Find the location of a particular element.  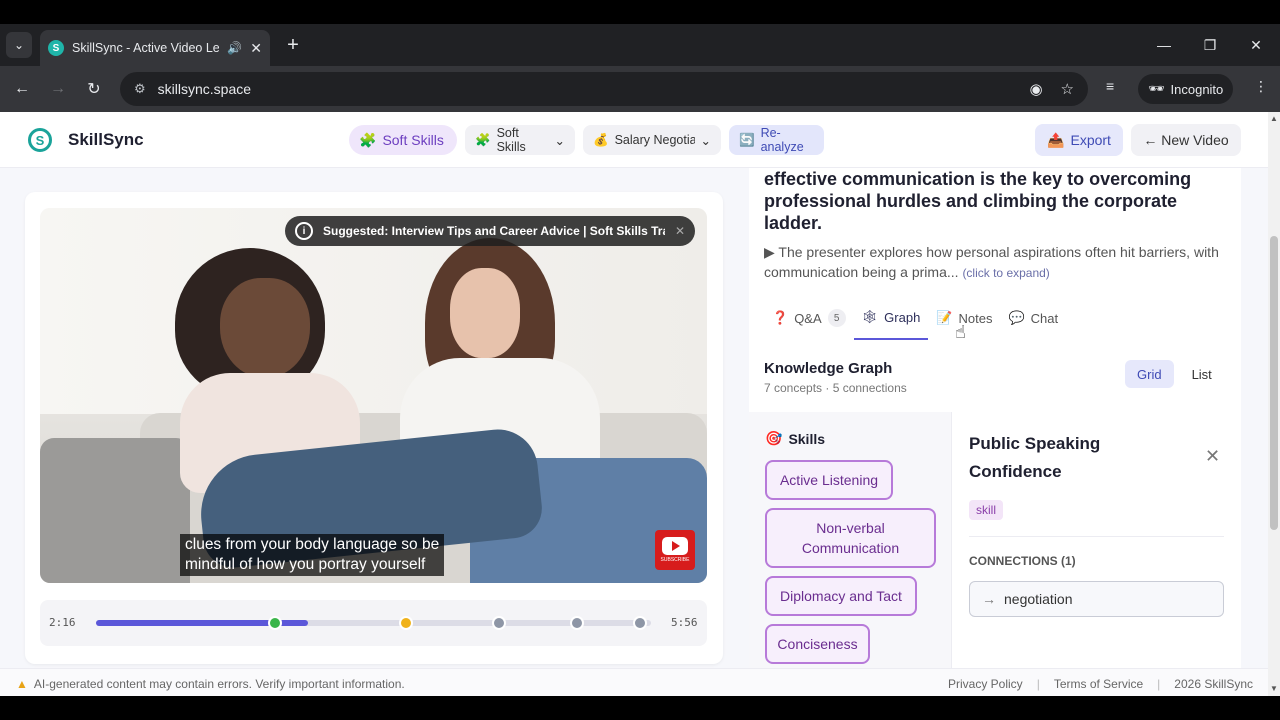

concept-chip: Non-verbal Communication is located at coordinates (850, 538).